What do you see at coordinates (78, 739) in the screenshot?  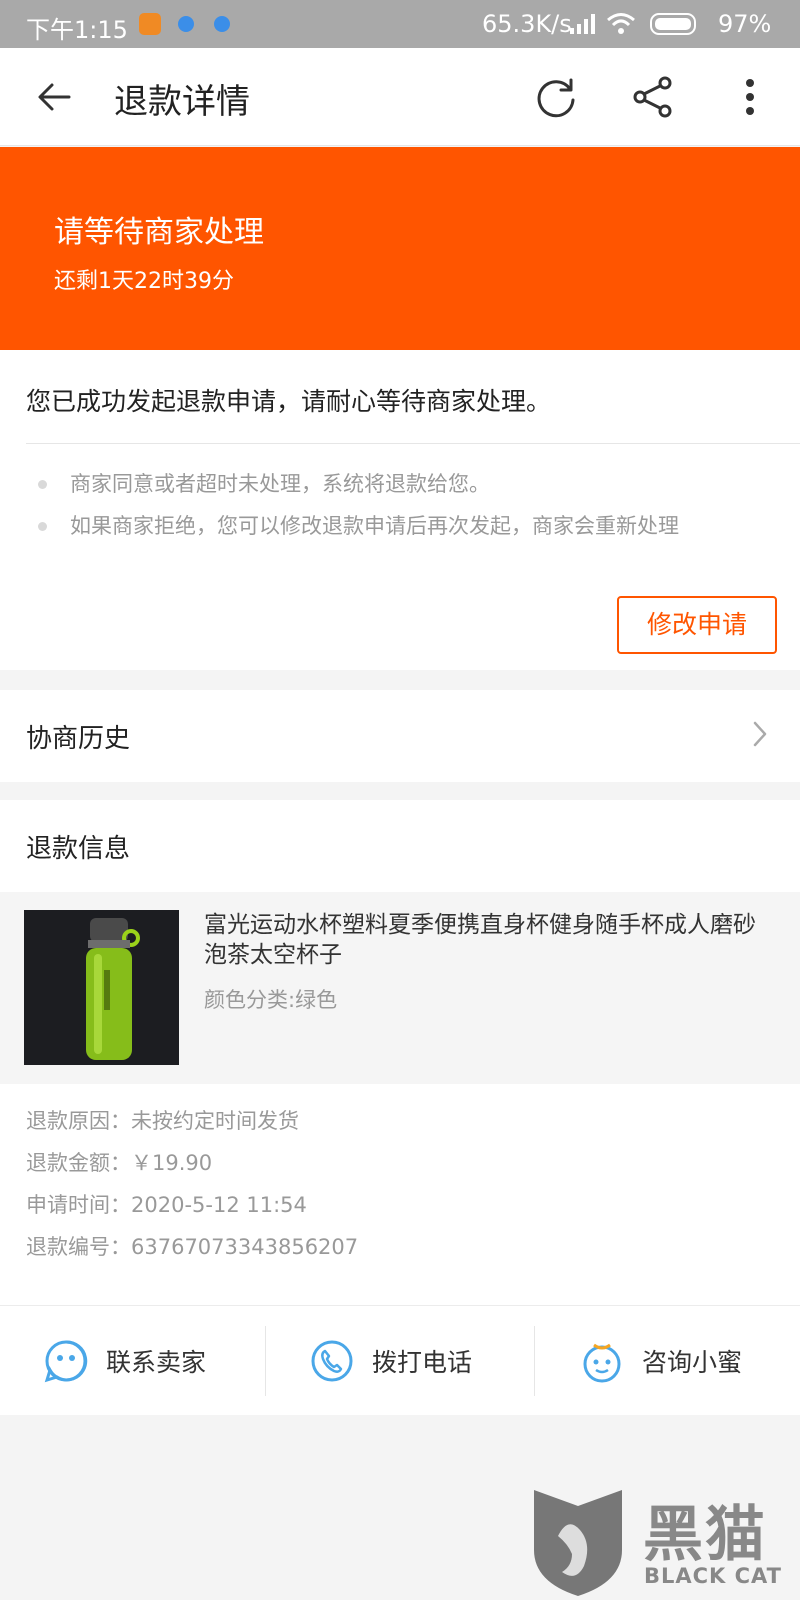 I see `history-label: 协商历史` at bounding box center [78, 739].